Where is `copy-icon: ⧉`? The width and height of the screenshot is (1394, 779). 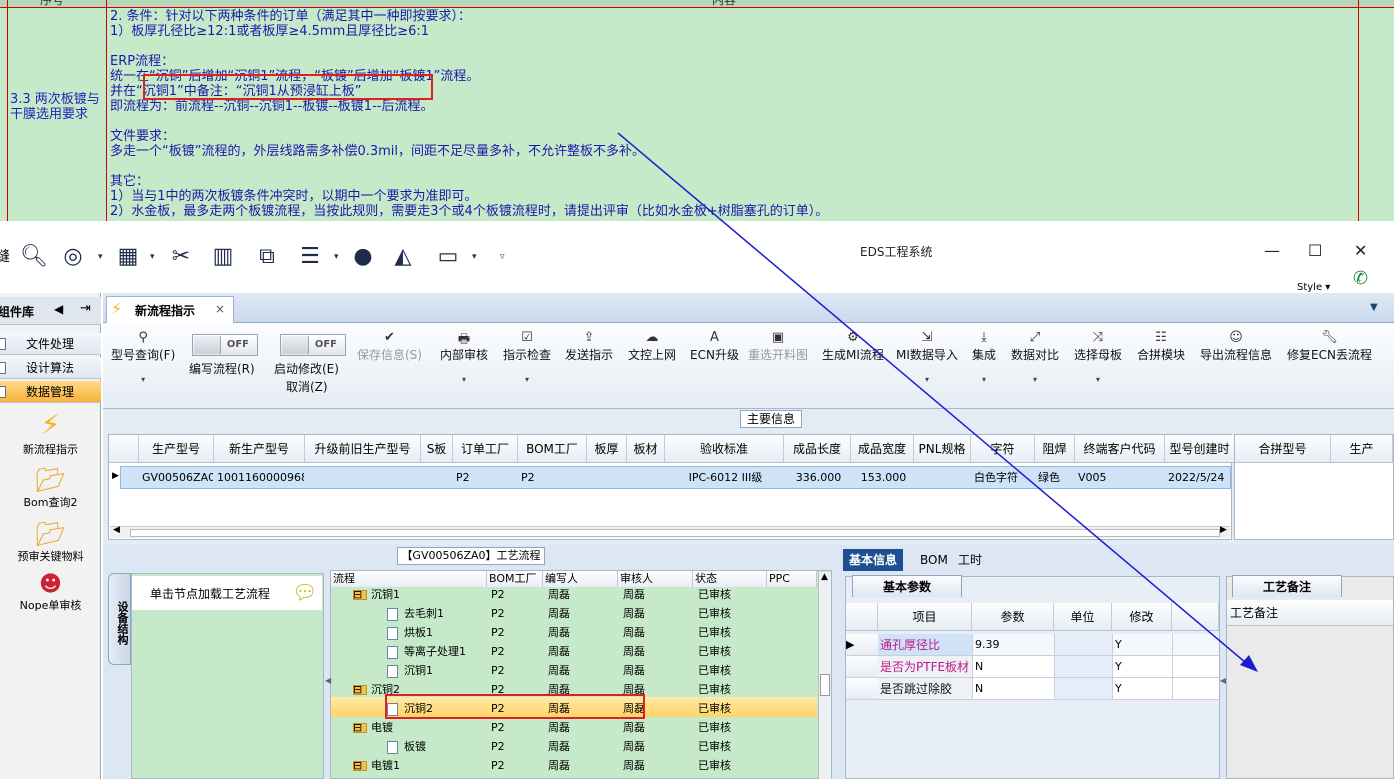
copy-icon: ⧉ is located at coordinates (267, 257).